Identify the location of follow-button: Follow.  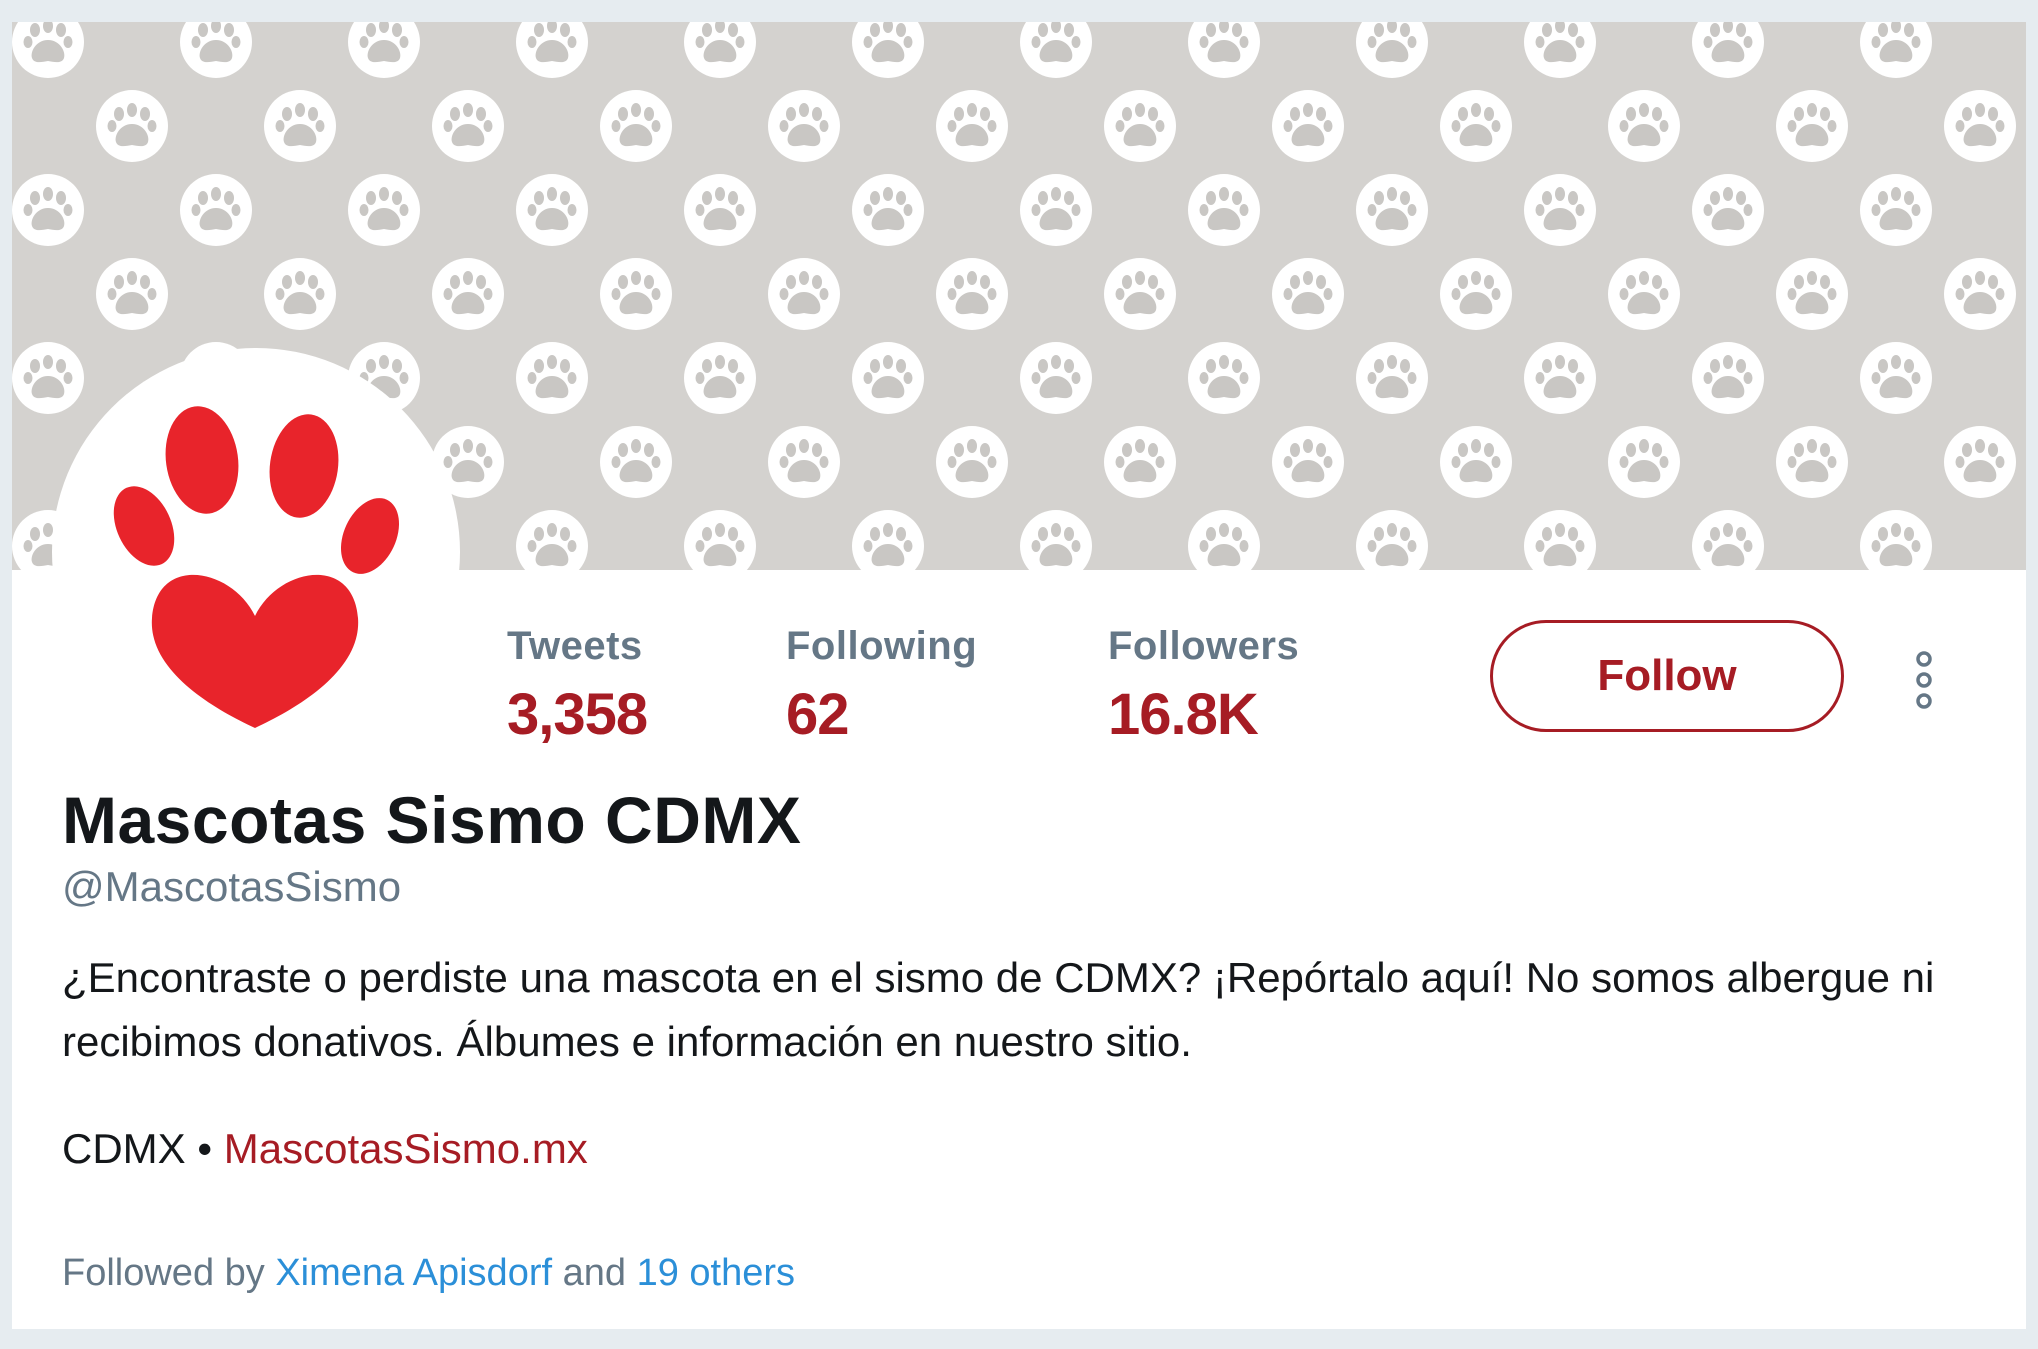
(1667, 676).